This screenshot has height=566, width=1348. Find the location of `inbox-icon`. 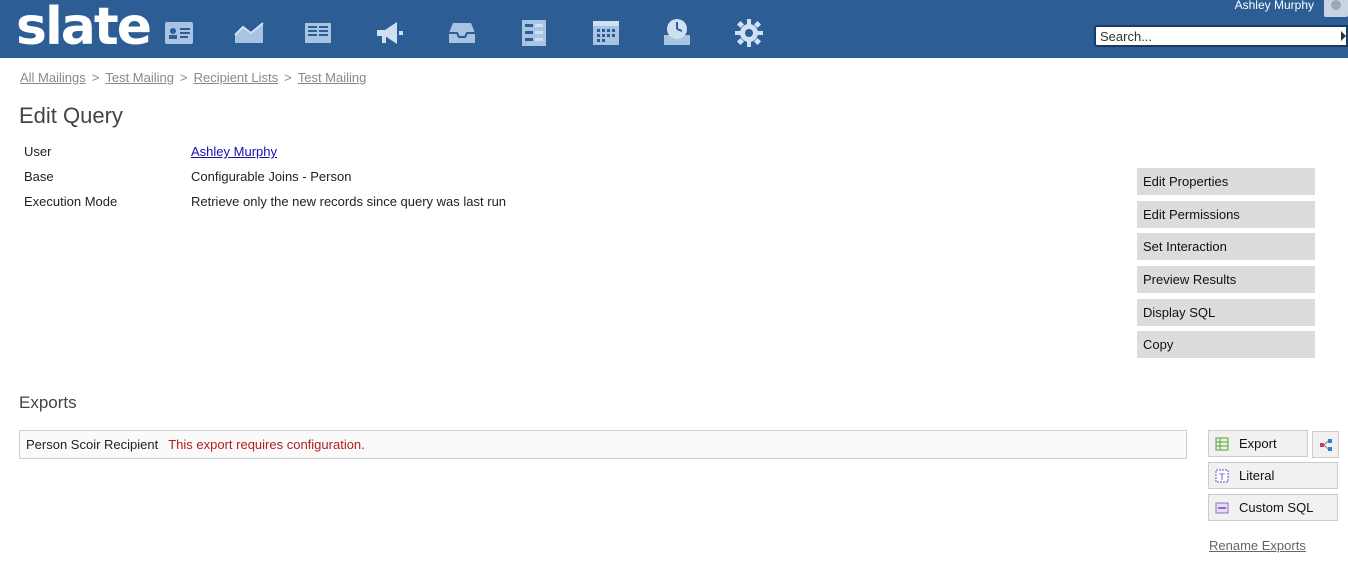

inbox-icon is located at coordinates (462, 33).